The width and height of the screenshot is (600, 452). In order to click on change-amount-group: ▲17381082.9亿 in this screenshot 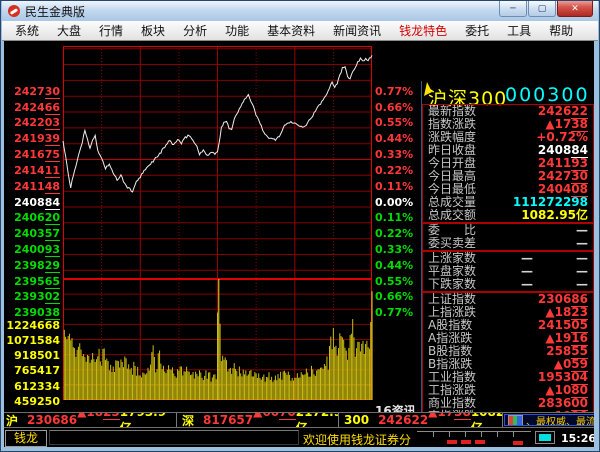, I will do `click(465, 420)`.